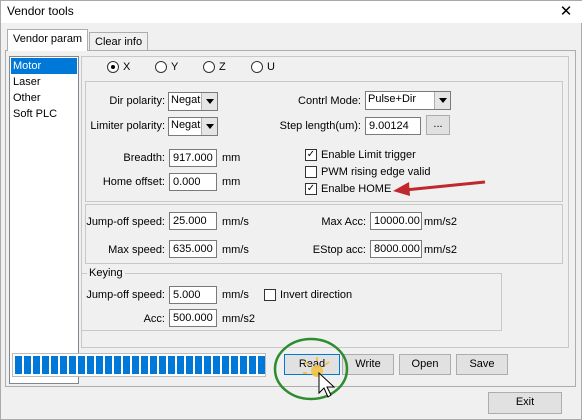 The height and width of the screenshot is (420, 582). Describe the element at coordinates (440, 222) in the screenshot. I see `max-acc-unit: mm/s2` at that location.